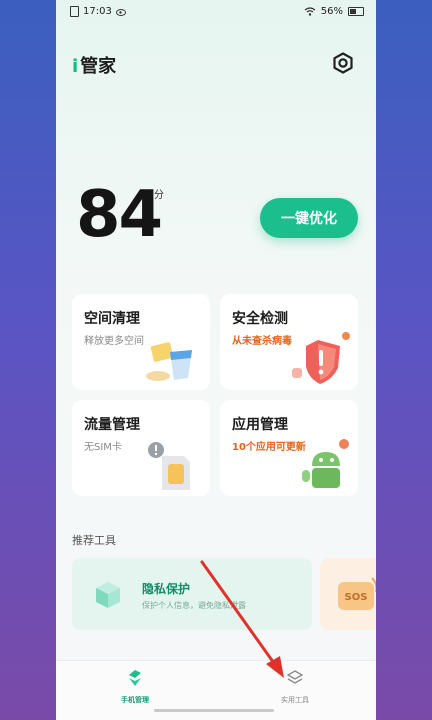 This screenshot has width=432, height=720. Describe the element at coordinates (217, 14) in the screenshot. I see `status-bar: 17:03 56%` at that location.